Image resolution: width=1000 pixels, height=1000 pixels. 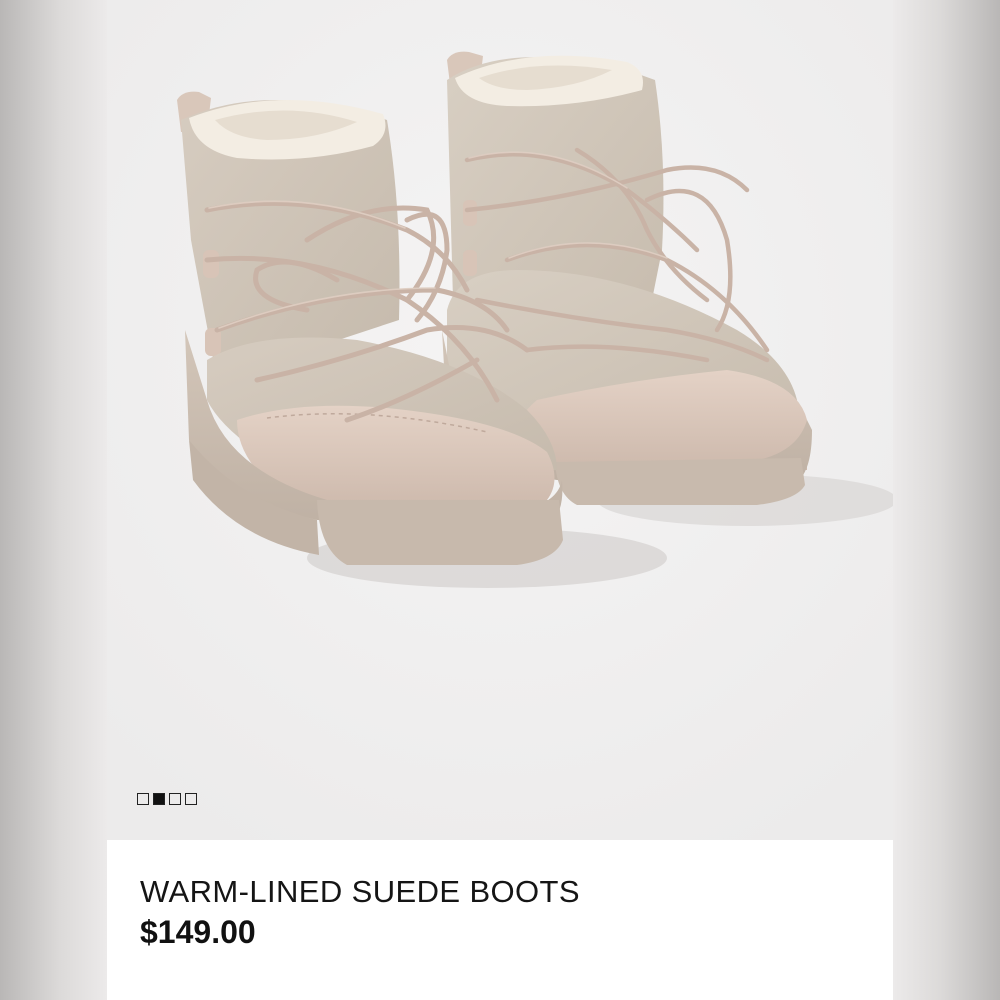 What do you see at coordinates (360, 892) in the screenshot?
I see `product-title: WARM-LINED SUEDE BOOTS` at bounding box center [360, 892].